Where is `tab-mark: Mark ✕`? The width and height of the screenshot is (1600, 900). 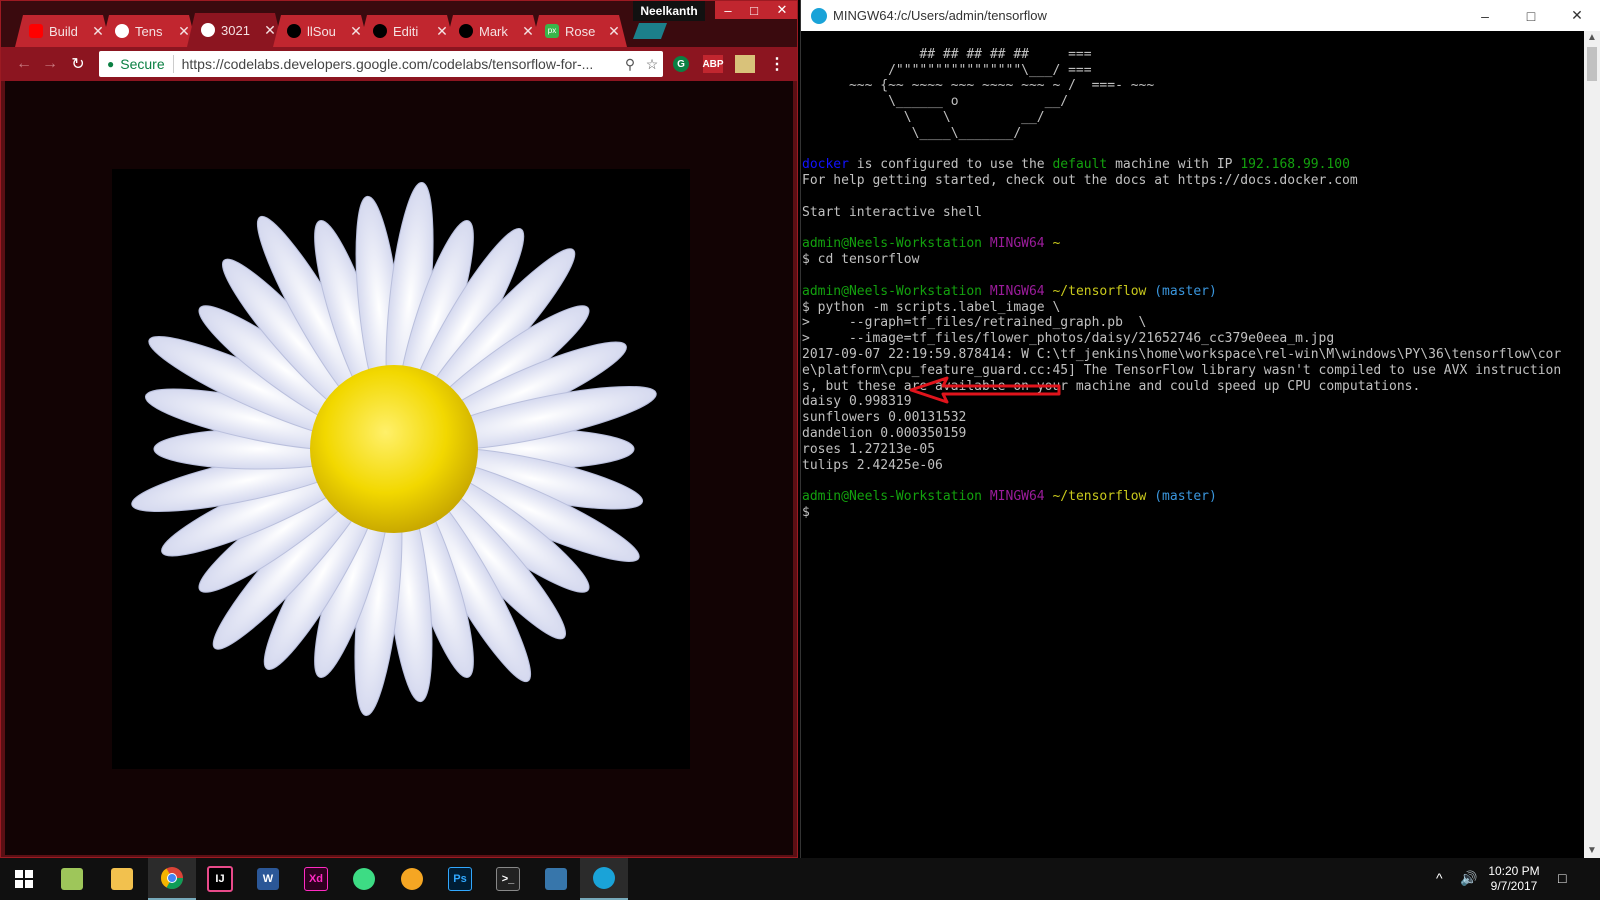 tab-mark: Mark ✕ is located at coordinates (493, 31).